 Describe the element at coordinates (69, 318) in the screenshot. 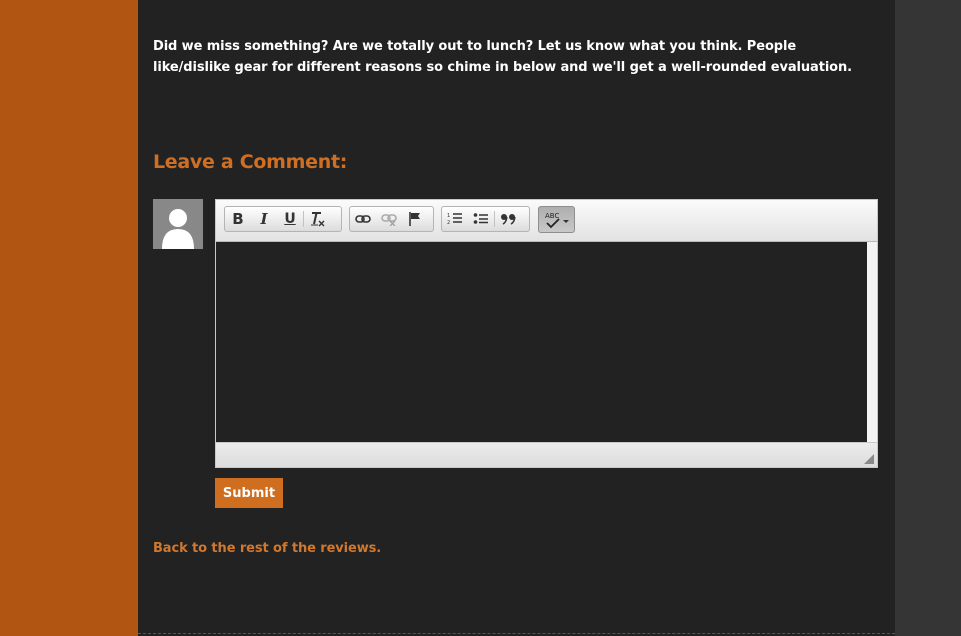

I see `left-sidebar` at that location.